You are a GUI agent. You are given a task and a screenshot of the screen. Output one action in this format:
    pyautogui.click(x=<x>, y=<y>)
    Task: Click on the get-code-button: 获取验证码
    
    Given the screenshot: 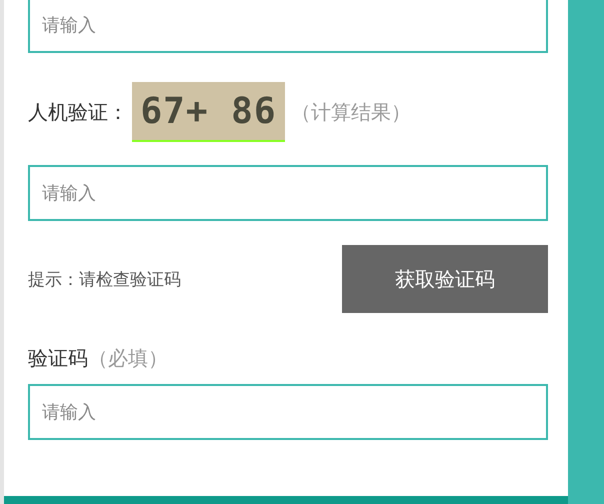 What is the action you would take?
    pyautogui.click(x=445, y=279)
    